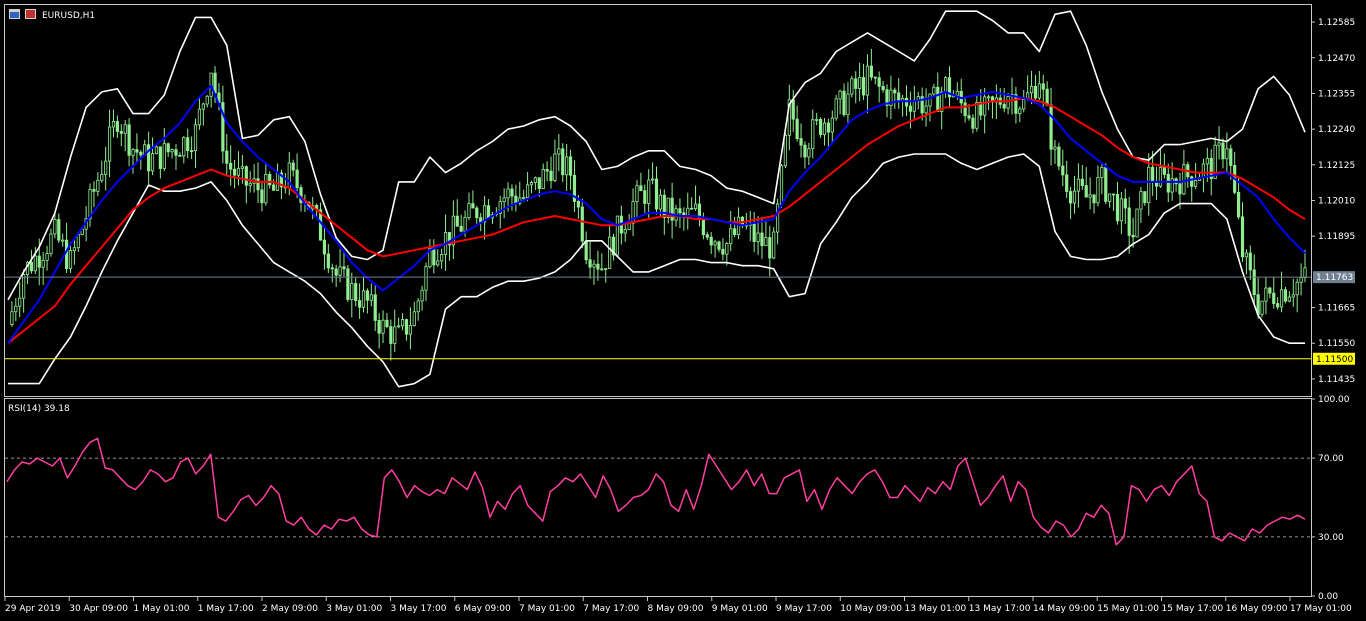  What do you see at coordinates (804, 609) in the screenshot?
I see `time-tick-label: 9 May 17:00` at bounding box center [804, 609].